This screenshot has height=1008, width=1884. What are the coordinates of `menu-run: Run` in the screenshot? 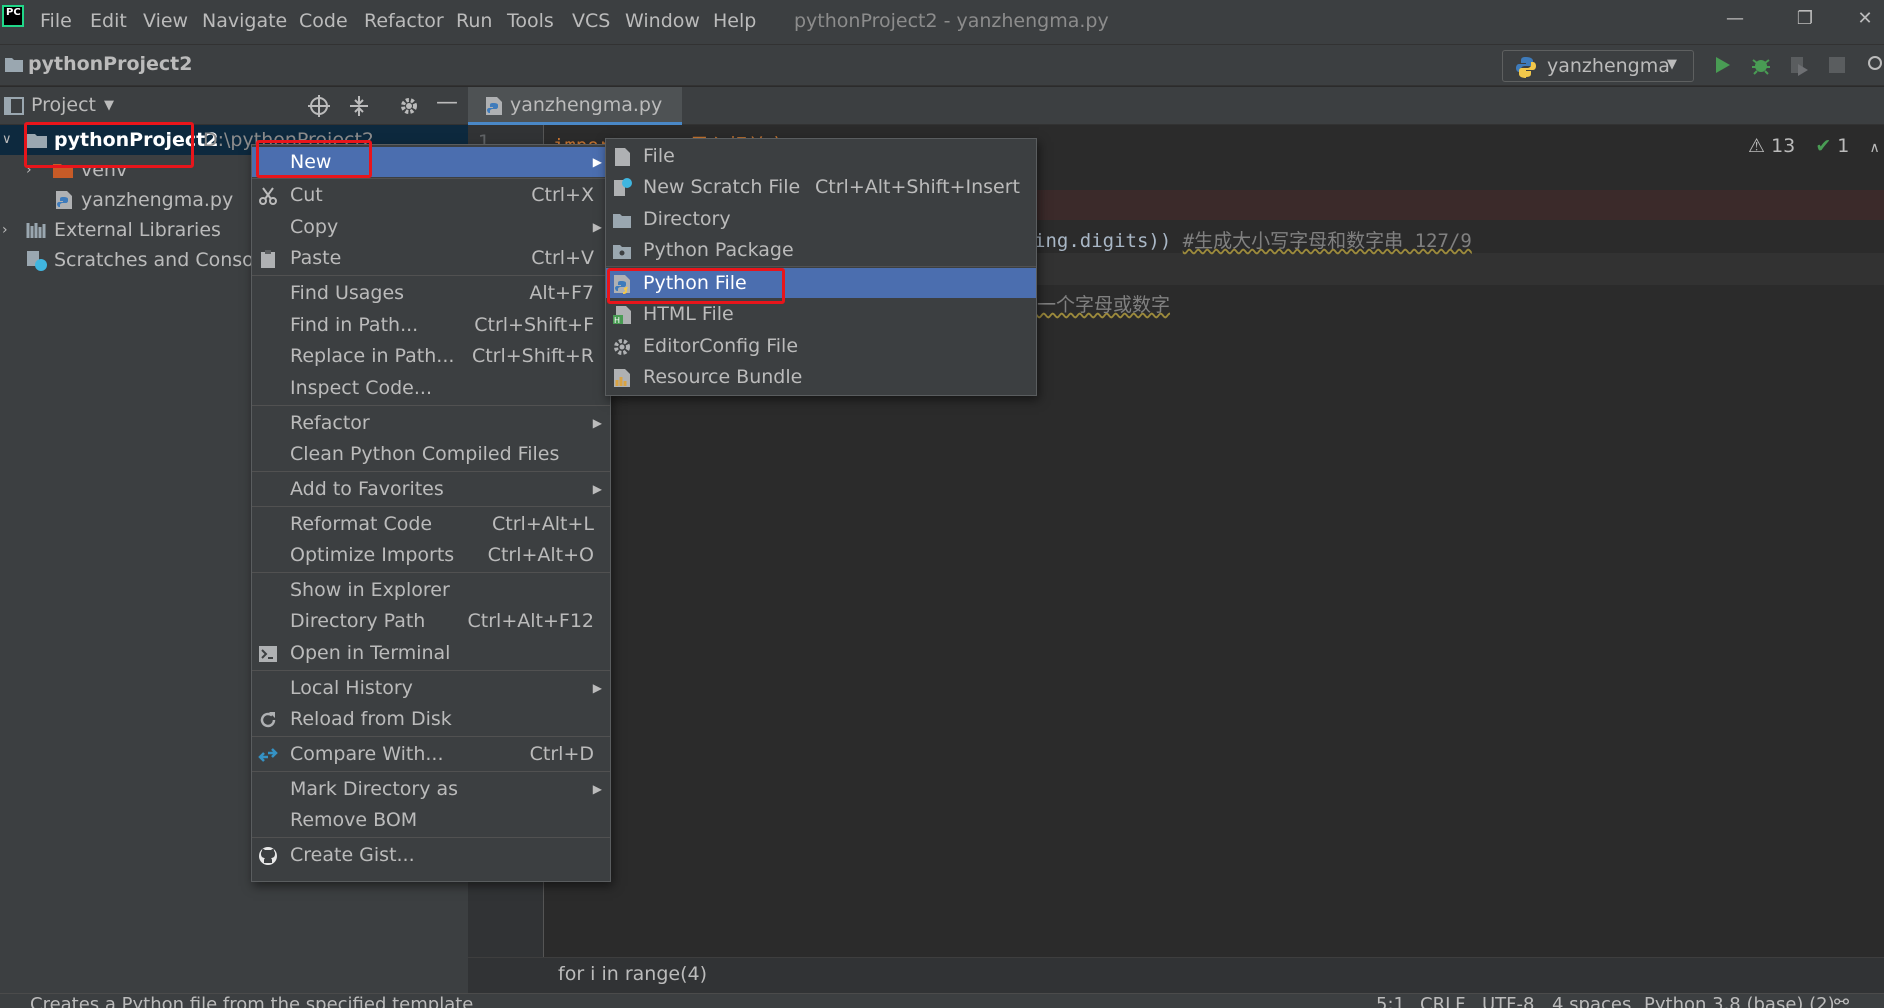 It's located at (474, 21).